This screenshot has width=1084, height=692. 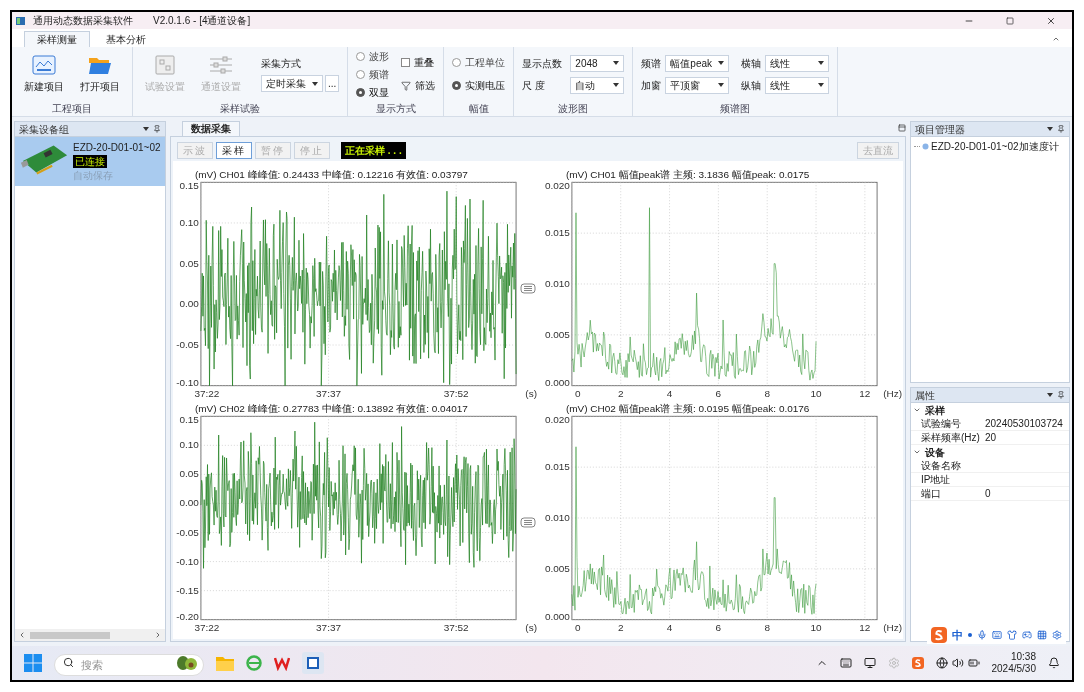 What do you see at coordinates (418, 62) in the screenshot?
I see `overlay-checkbox: 重叠` at bounding box center [418, 62].